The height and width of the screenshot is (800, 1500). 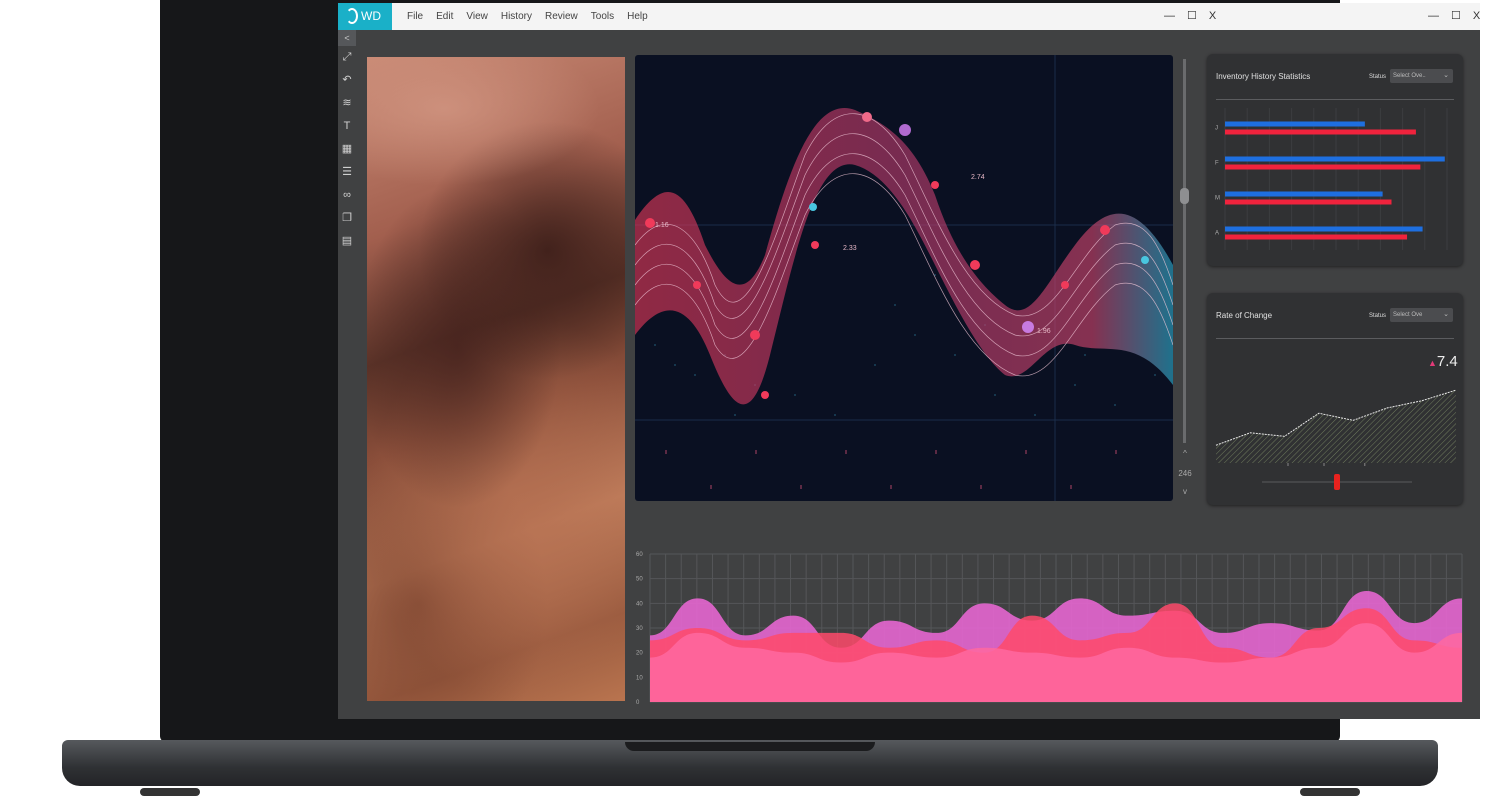 What do you see at coordinates (1447, 361) in the screenshot?
I see `rate-value-text: 7.4` at bounding box center [1447, 361].